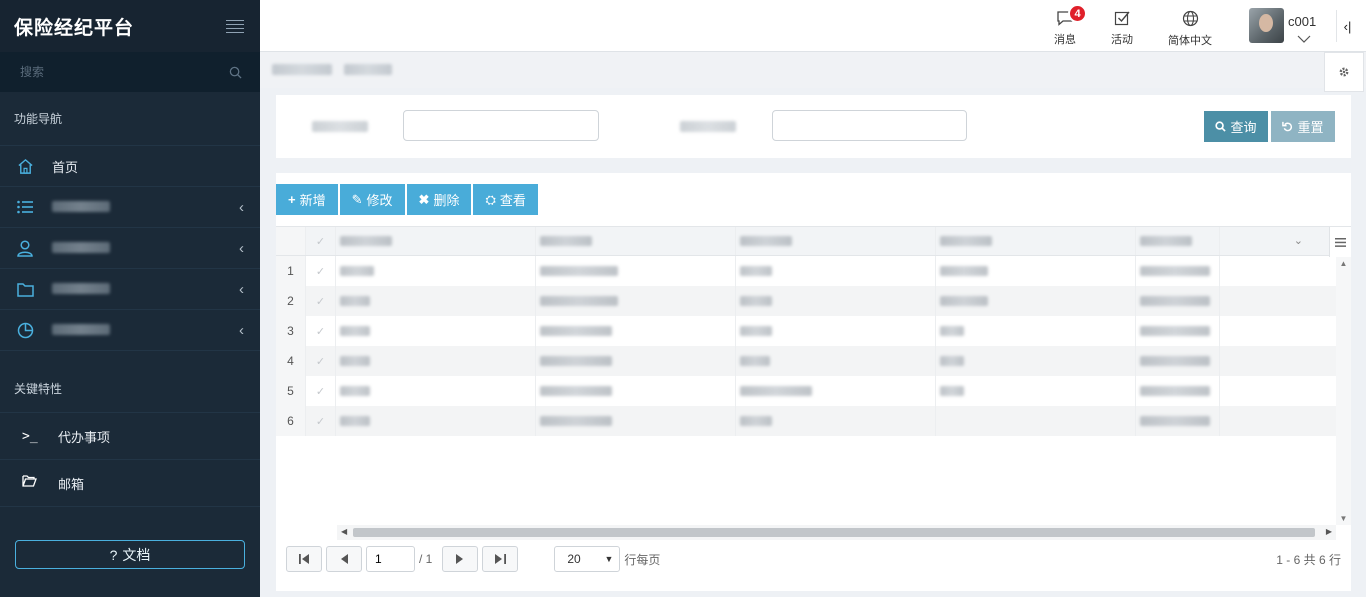  I want to click on chevron-down-icon, so click(1304, 38).